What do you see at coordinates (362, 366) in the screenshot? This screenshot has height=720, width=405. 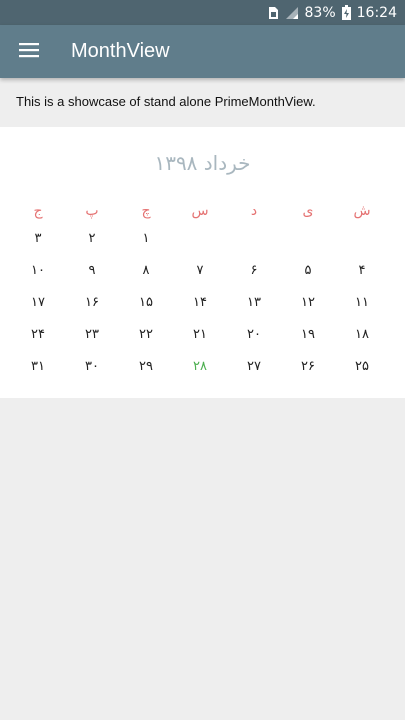 I see `calendar-day: ۲۵` at bounding box center [362, 366].